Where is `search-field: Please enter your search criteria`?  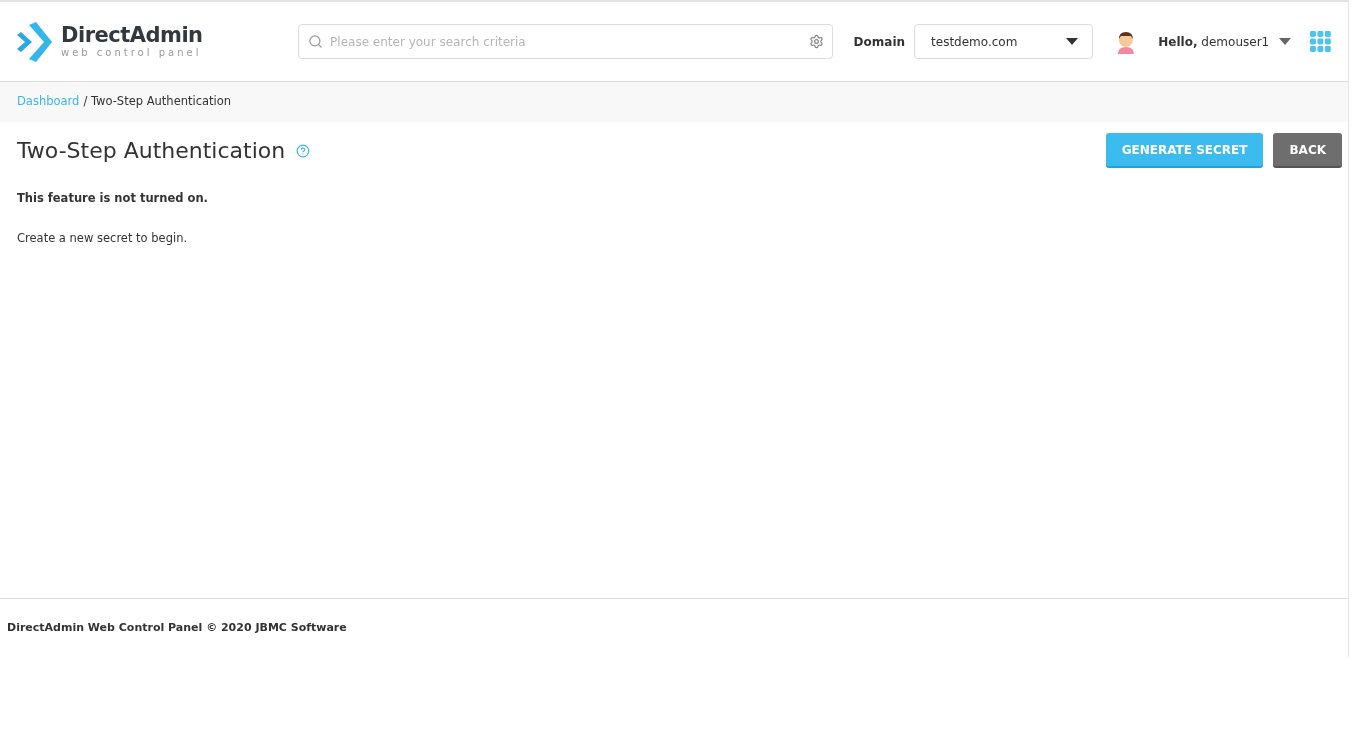 search-field: Please enter your search criteria is located at coordinates (565, 41).